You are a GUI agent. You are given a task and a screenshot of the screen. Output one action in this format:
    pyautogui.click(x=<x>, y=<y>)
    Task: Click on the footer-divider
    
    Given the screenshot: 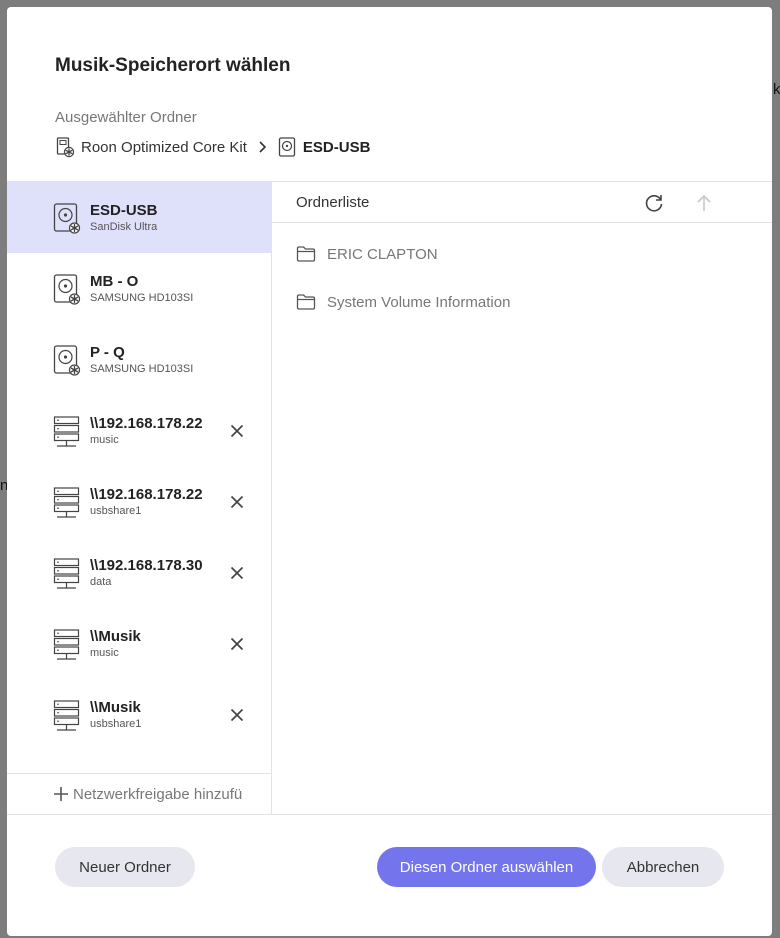 What is the action you would take?
    pyautogui.click(x=389, y=814)
    